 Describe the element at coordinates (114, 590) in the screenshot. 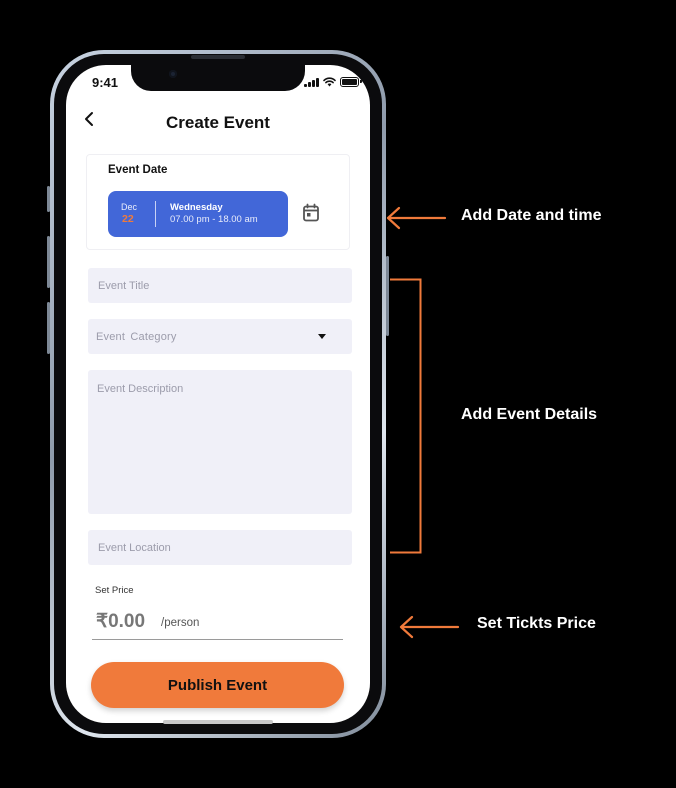

I see `set-price-label: Set Price` at that location.